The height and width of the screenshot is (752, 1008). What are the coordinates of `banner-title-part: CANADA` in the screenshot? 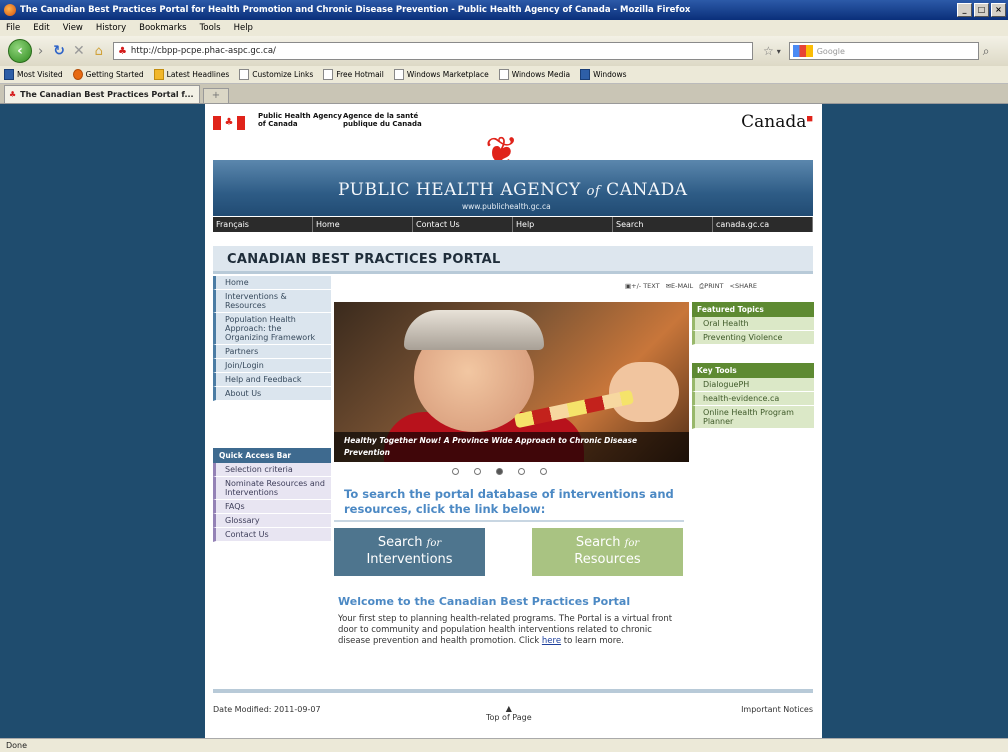 It's located at (644, 190).